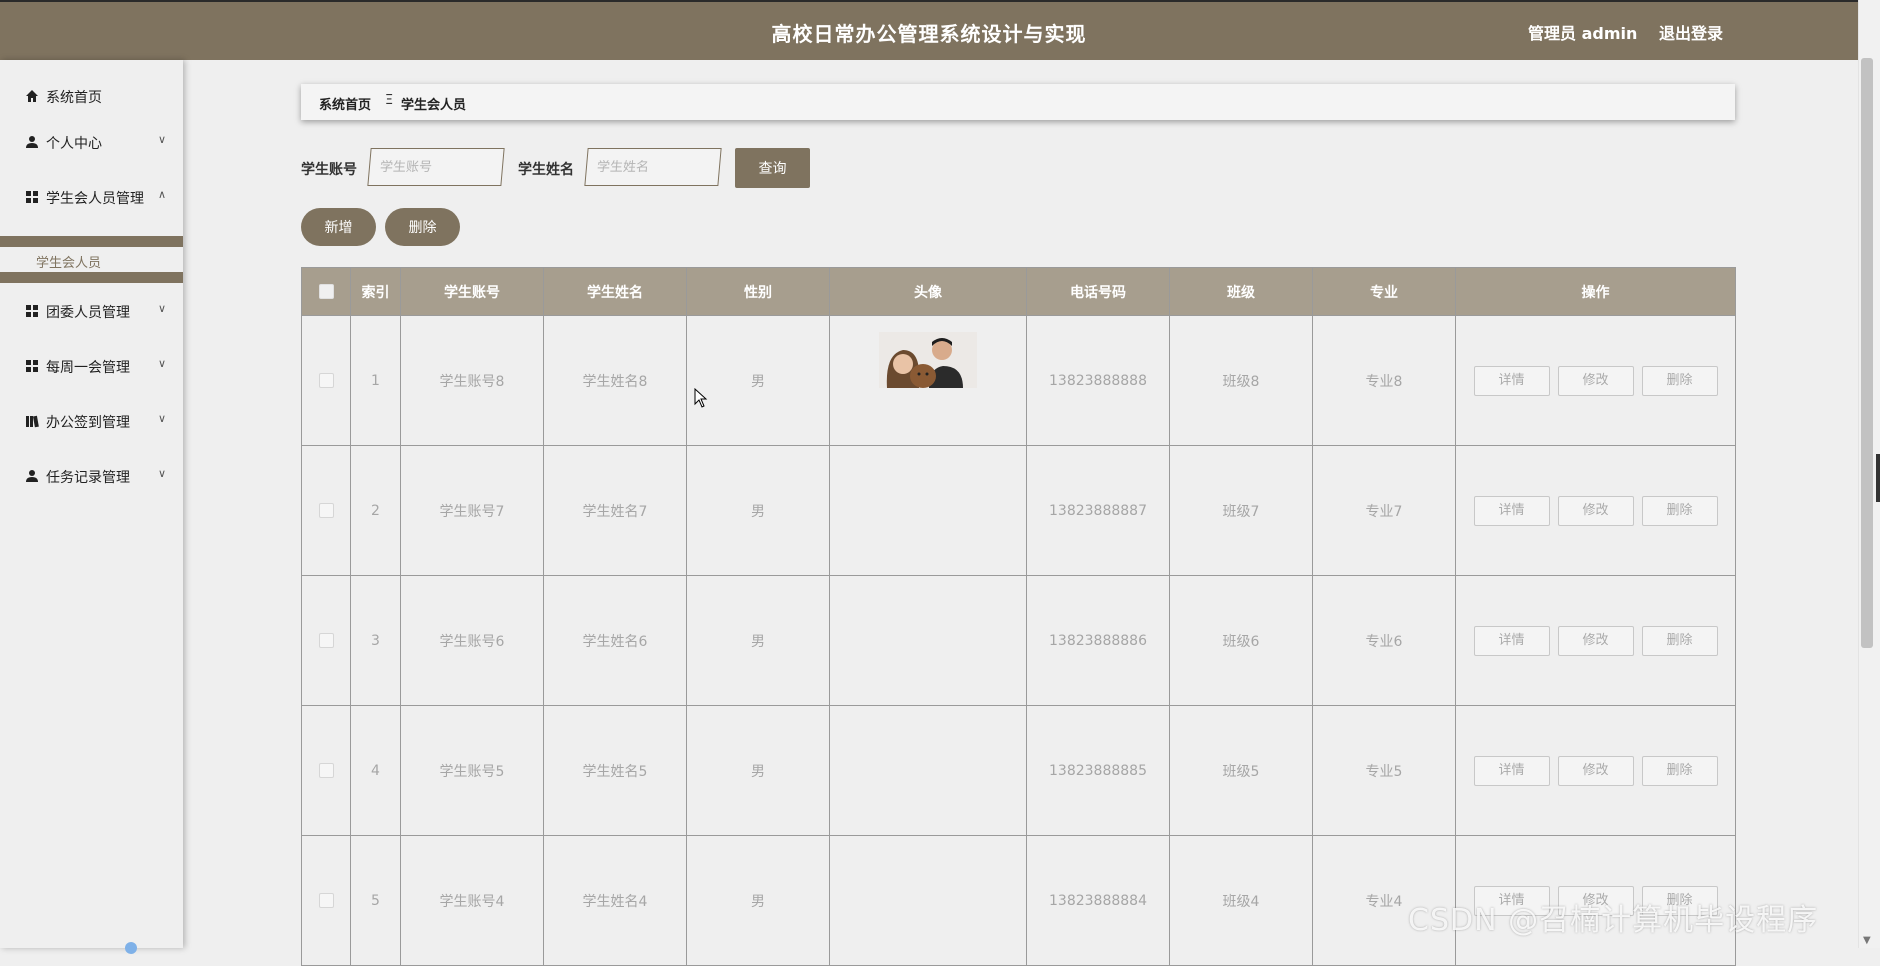 Image resolution: width=1880 pixels, height=966 pixels. Describe the element at coordinates (1384, 291) in the screenshot. I see `column-header: 专业` at that location.